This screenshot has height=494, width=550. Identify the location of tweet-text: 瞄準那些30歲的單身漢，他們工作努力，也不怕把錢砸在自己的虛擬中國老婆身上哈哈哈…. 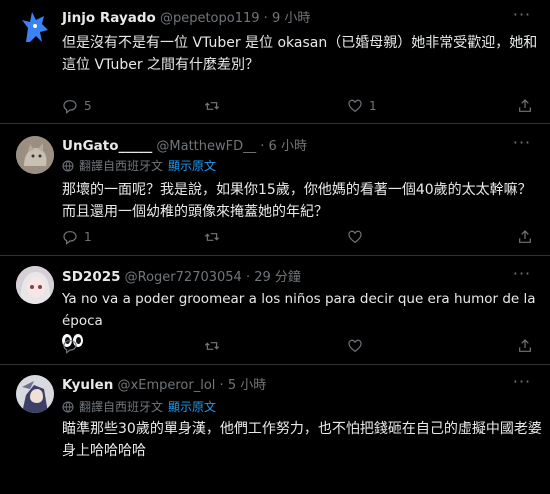
(302, 440).